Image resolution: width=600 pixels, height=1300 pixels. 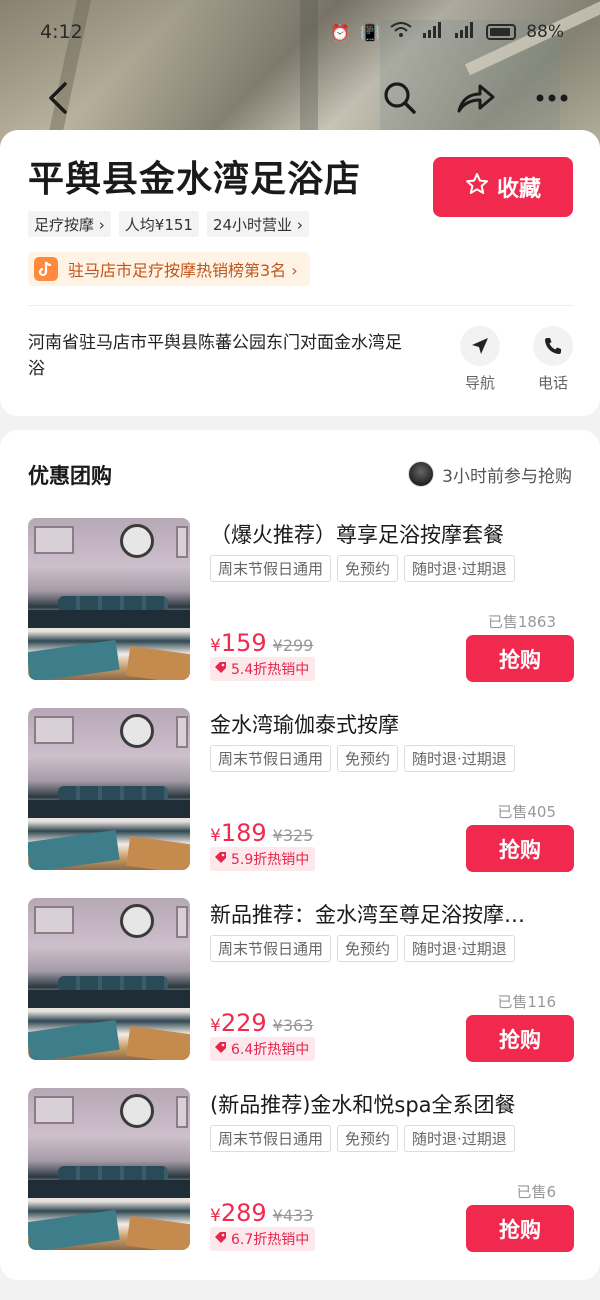 I want to click on bottom-gap, so click(x=300, y=1291).